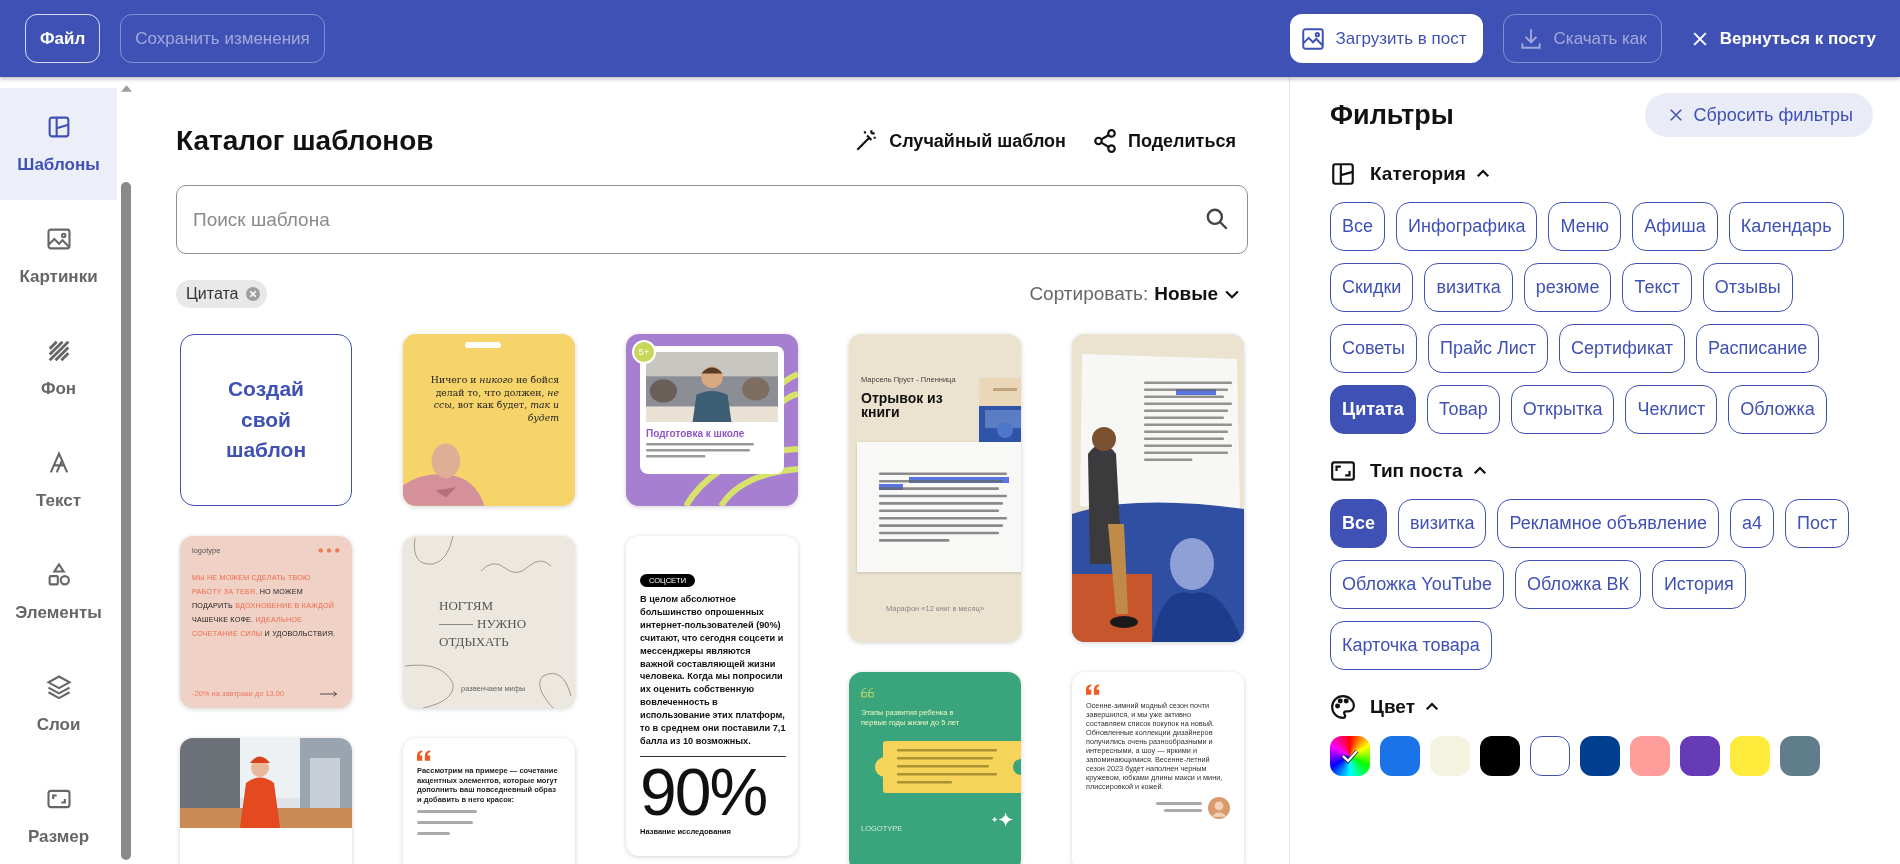 The image size is (1900, 864). I want to click on filter-chip: Обложка, so click(1777, 409).